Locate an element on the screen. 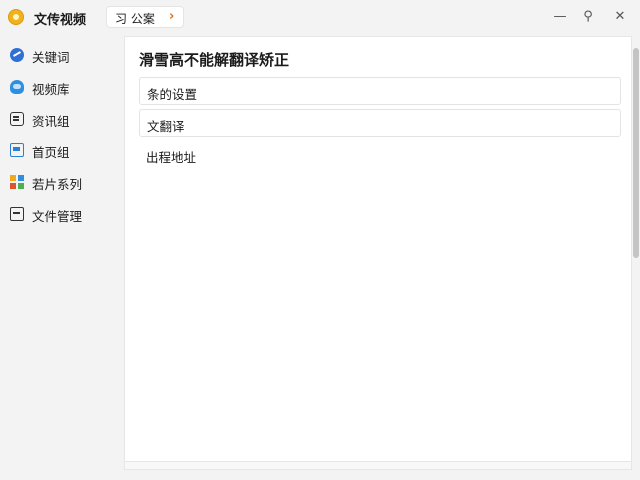 This screenshot has height=480, width=640. sidebar-item-home: 首页组 is located at coordinates (61, 150).